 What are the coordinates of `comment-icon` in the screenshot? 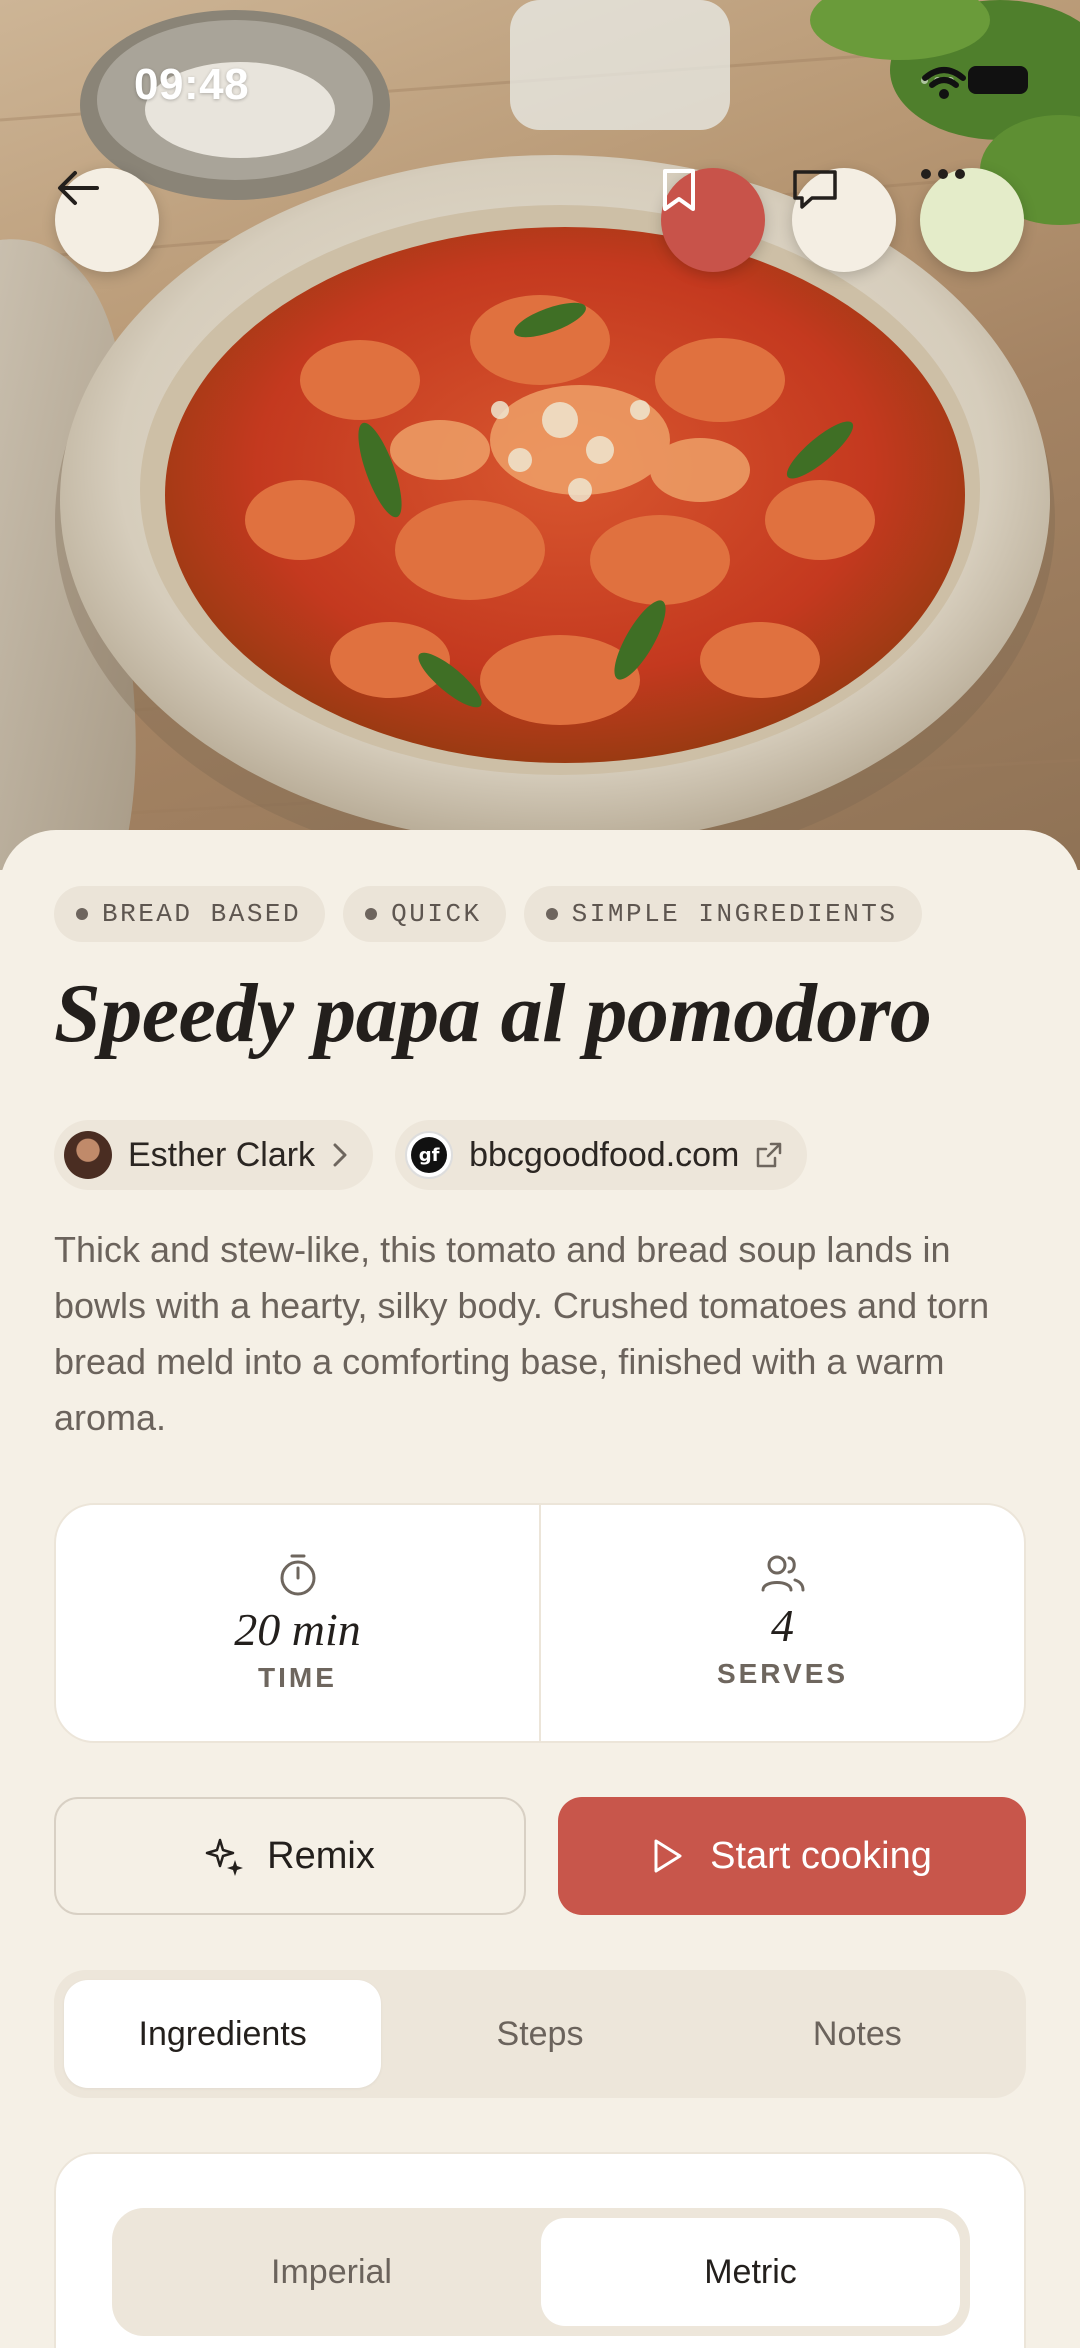 It's located at (815, 189).